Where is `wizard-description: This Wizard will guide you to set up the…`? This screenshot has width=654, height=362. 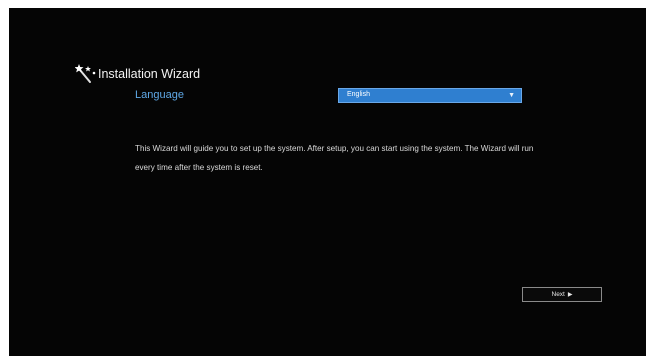 wizard-description: This Wizard will guide you to set up the… is located at coordinates (334, 158).